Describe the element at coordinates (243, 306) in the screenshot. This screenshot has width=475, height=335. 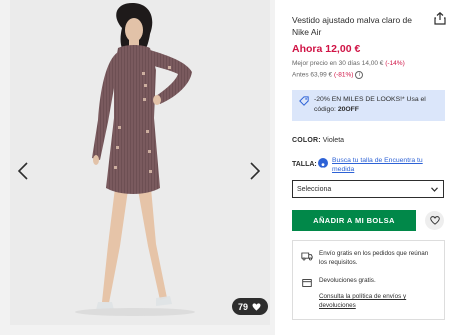
I see `likes-count: 79` at that location.